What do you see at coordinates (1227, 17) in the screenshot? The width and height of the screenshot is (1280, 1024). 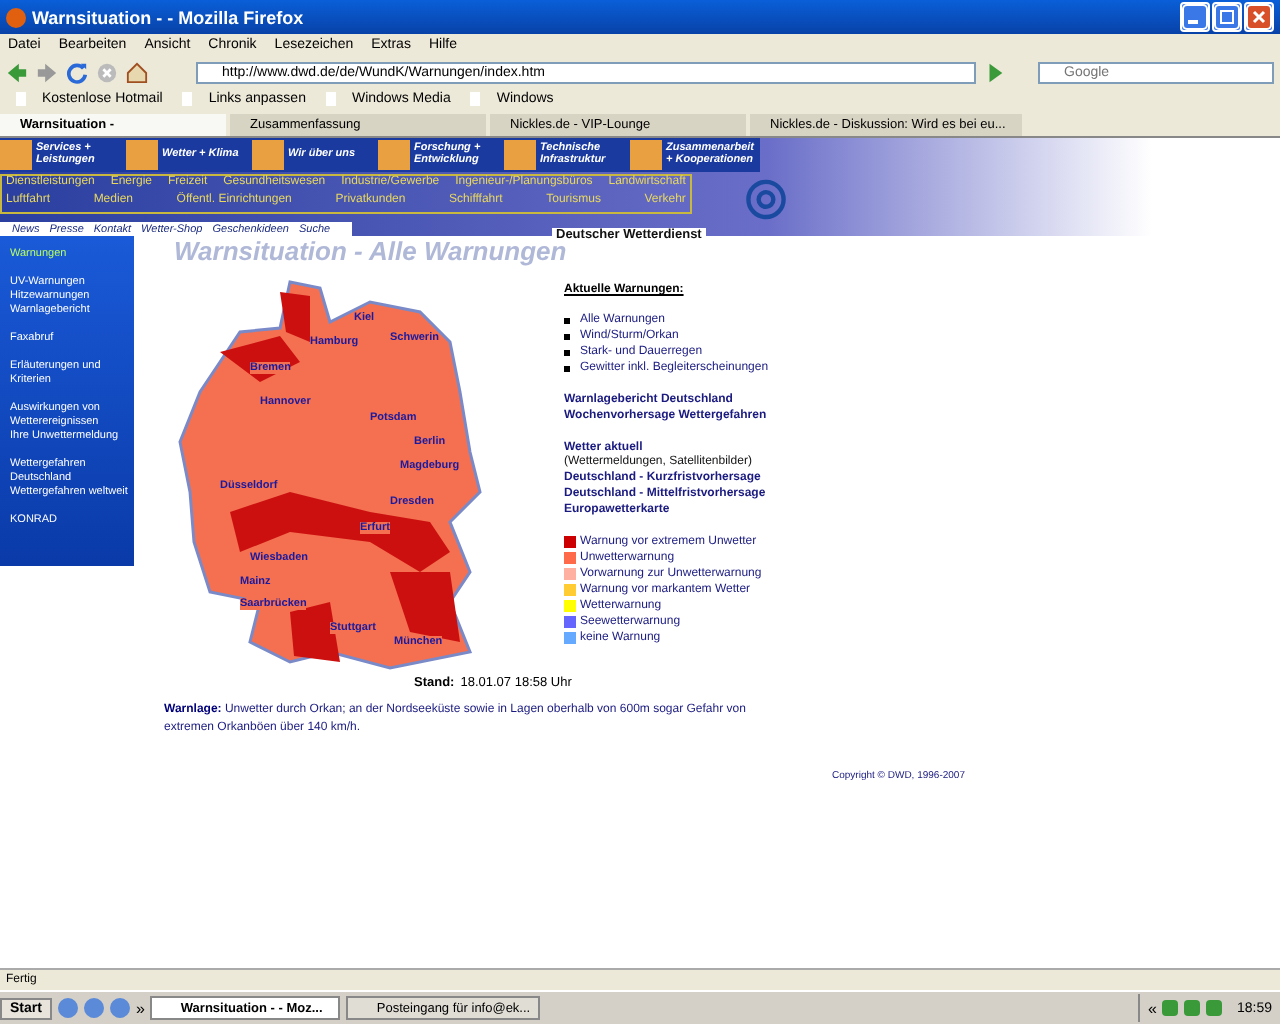 I see `maximize-button` at bounding box center [1227, 17].